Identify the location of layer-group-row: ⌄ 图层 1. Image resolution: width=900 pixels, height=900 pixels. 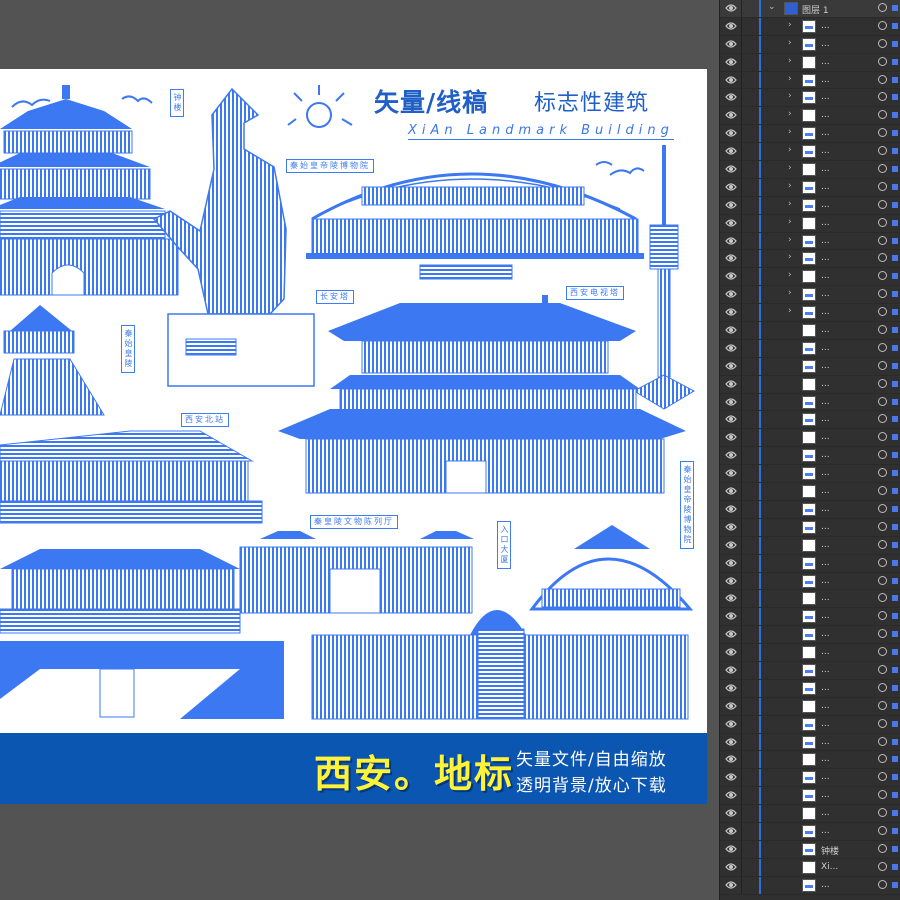
(810, 9).